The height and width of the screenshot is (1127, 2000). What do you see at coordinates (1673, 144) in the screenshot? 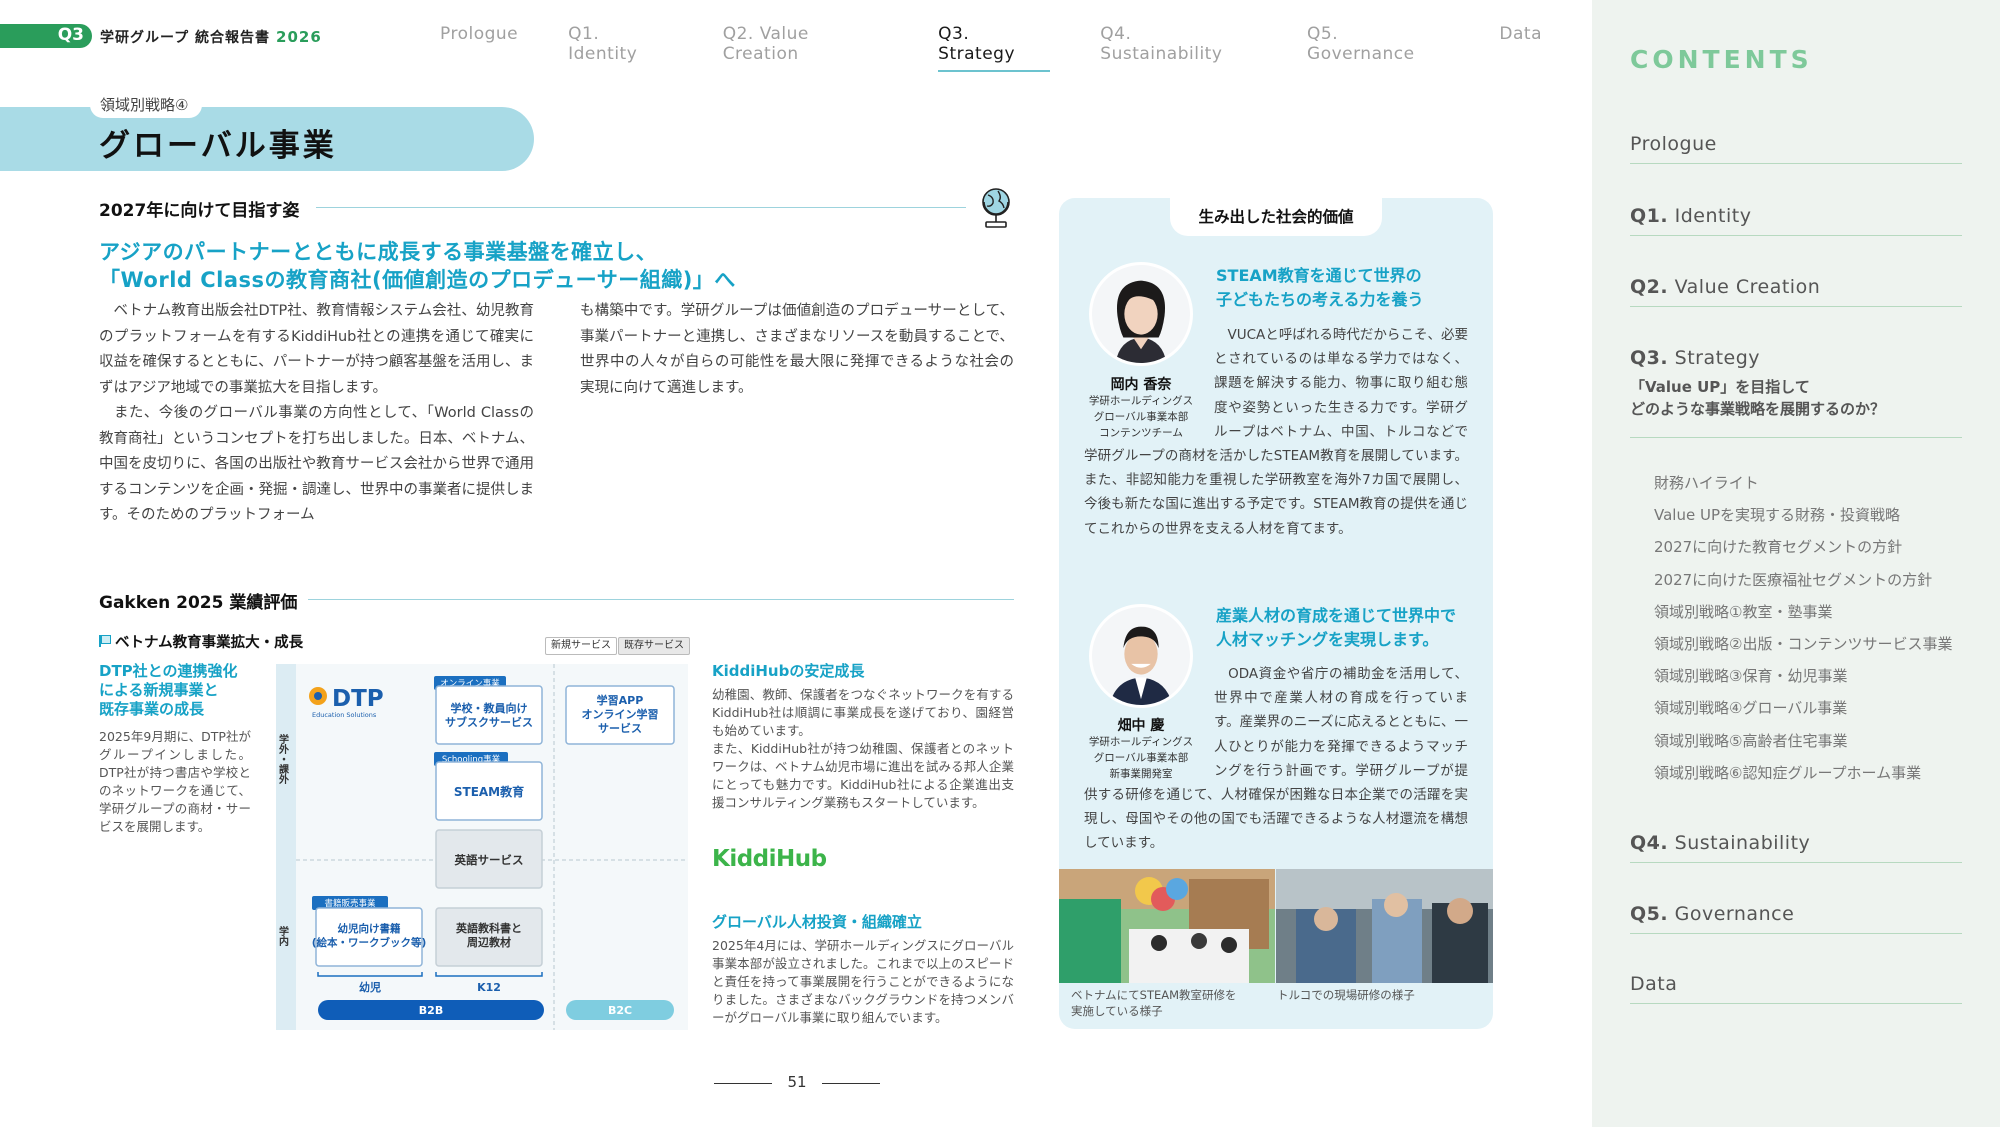
I see `toc-prologue-label: Prologue` at bounding box center [1673, 144].